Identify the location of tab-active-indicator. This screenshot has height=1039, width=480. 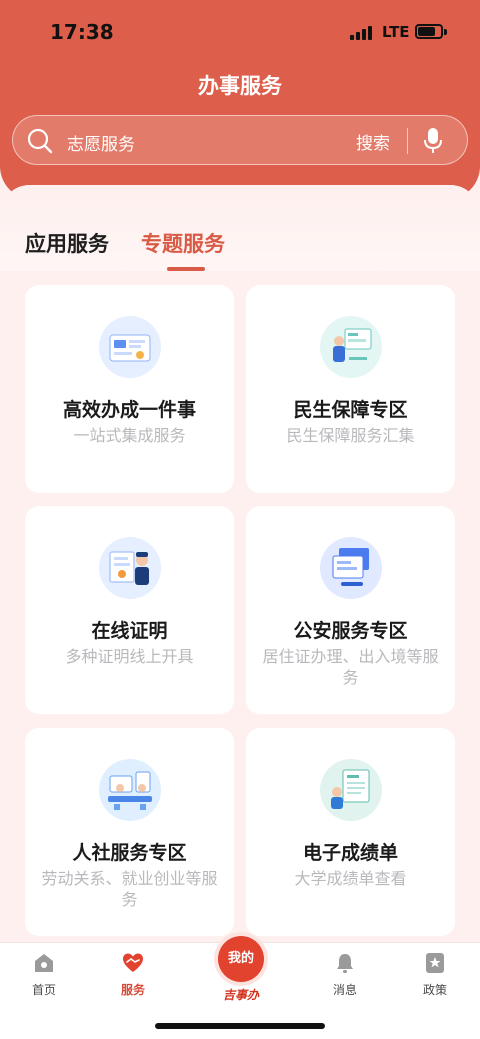
(186, 269).